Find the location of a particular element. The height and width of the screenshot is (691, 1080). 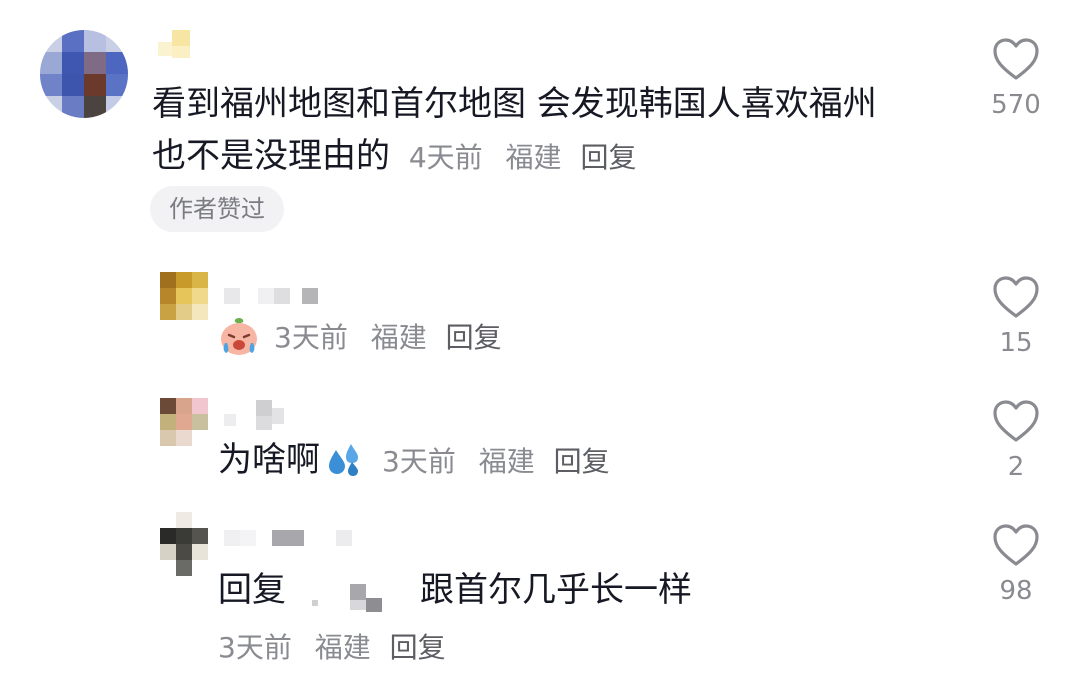

mentioned-username is located at coordinates (353, 592).